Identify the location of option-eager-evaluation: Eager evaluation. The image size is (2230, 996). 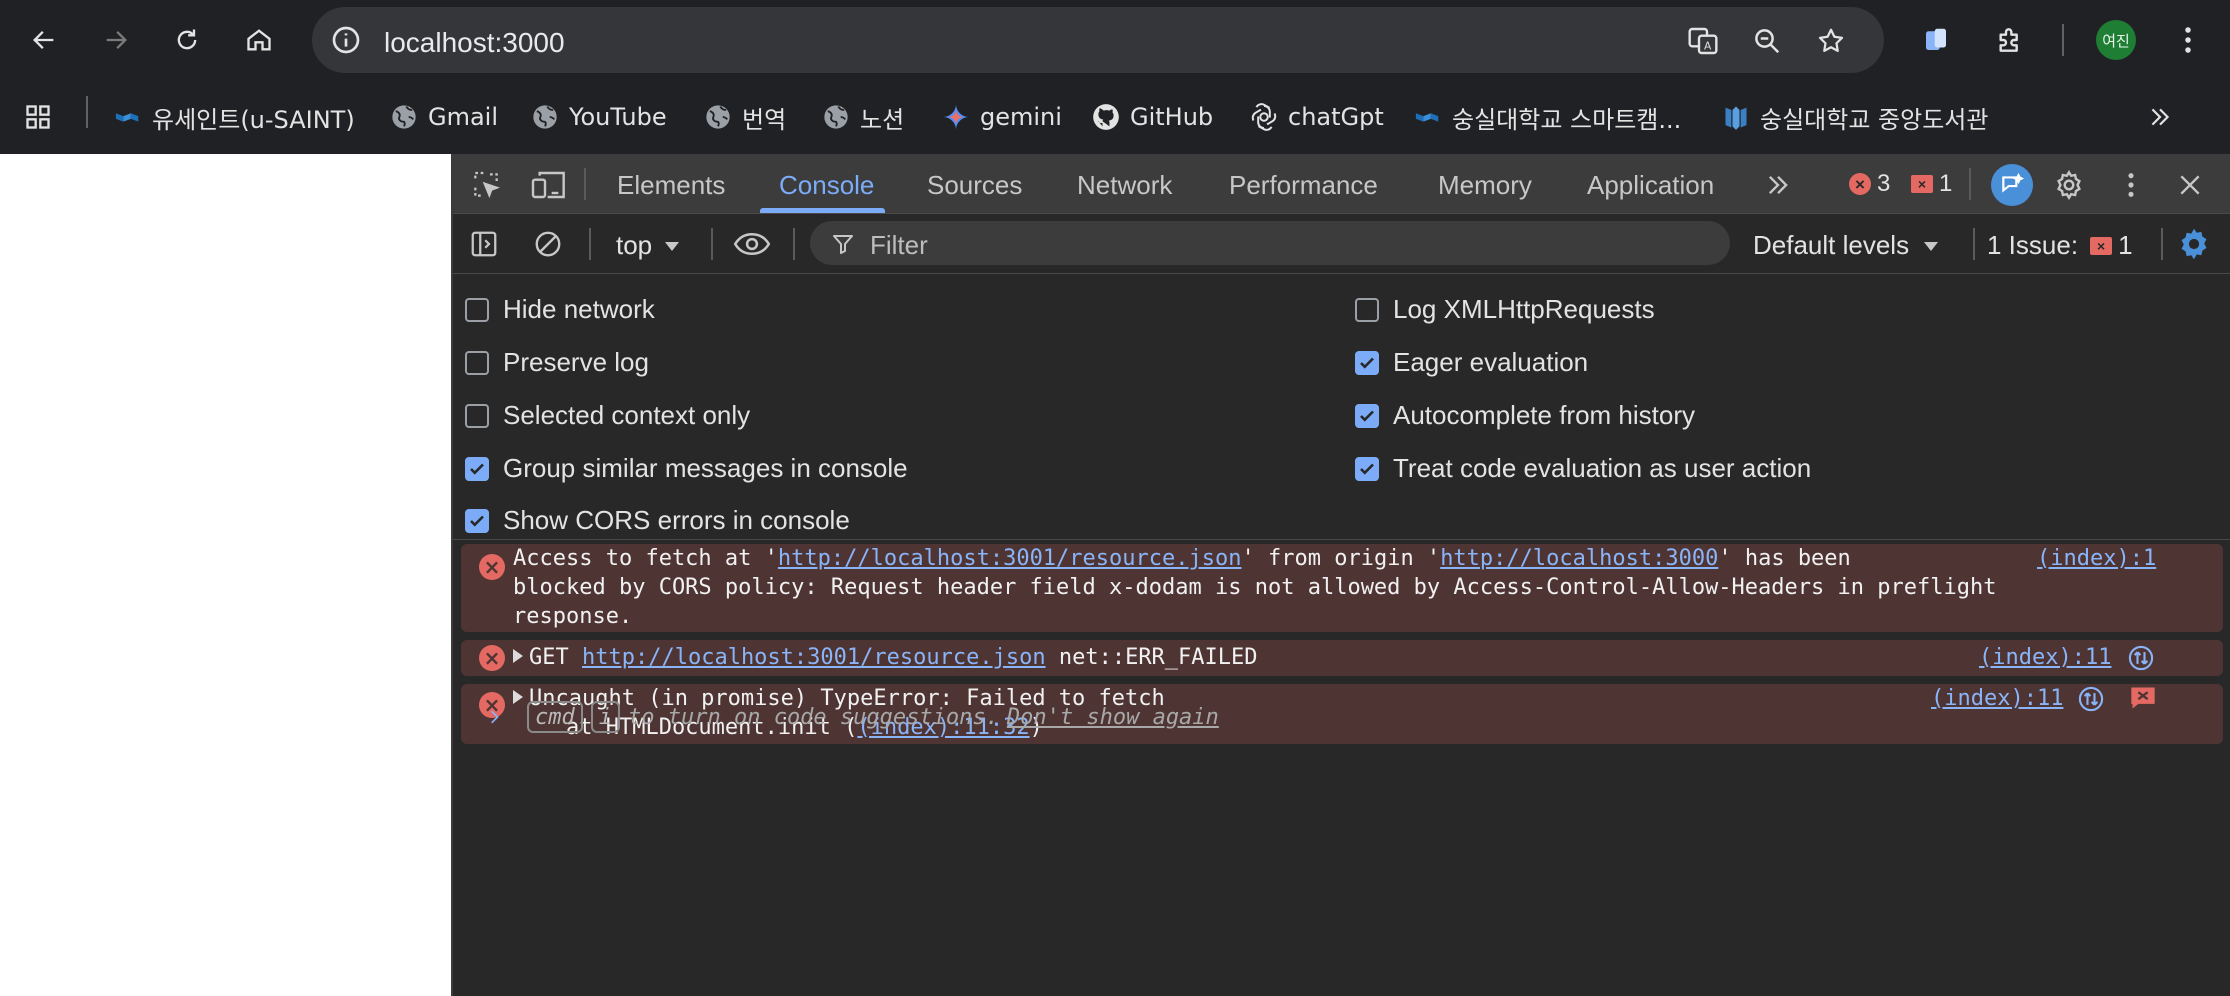
(1471, 362).